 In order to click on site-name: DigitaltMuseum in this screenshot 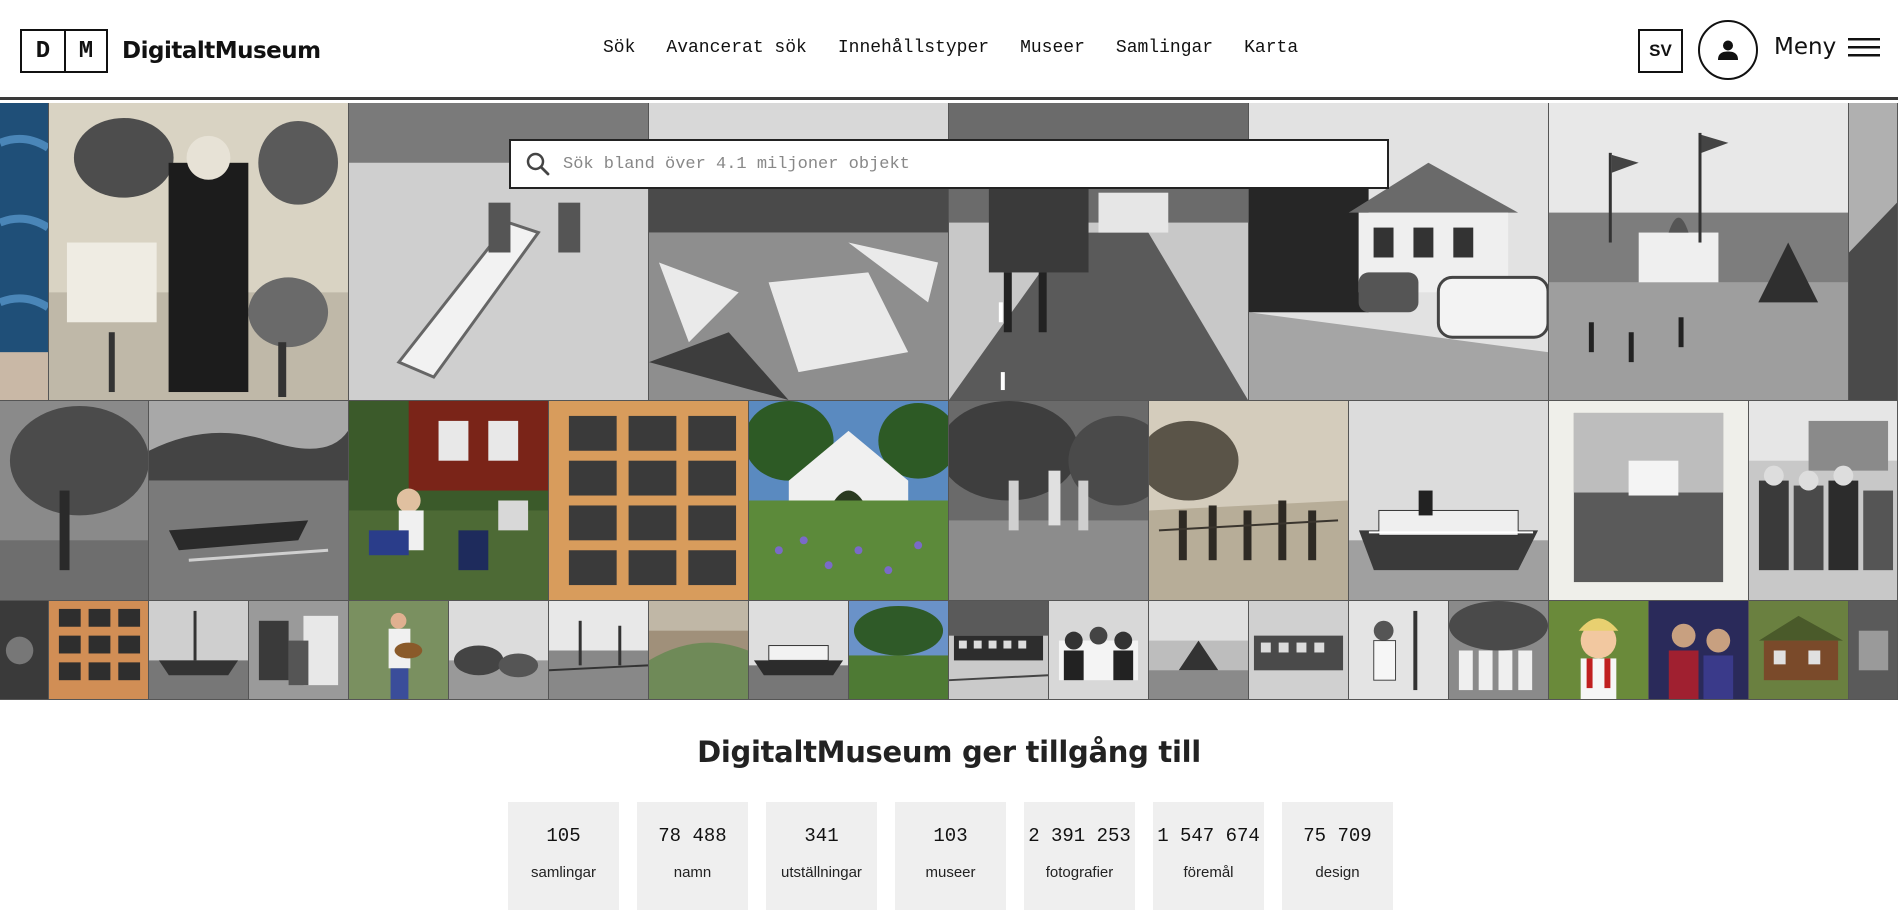, I will do `click(221, 51)`.